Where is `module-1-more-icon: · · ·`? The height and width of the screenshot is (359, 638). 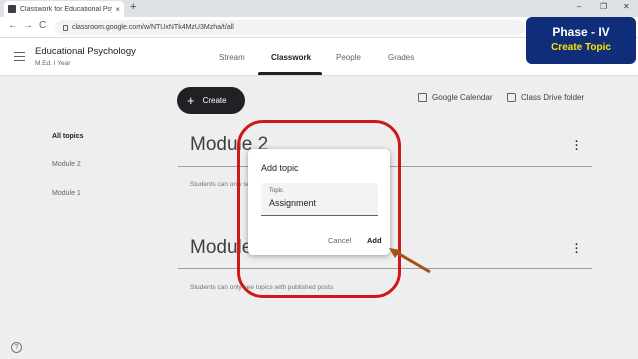 module-1-more-icon: · · · is located at coordinates (577, 249).